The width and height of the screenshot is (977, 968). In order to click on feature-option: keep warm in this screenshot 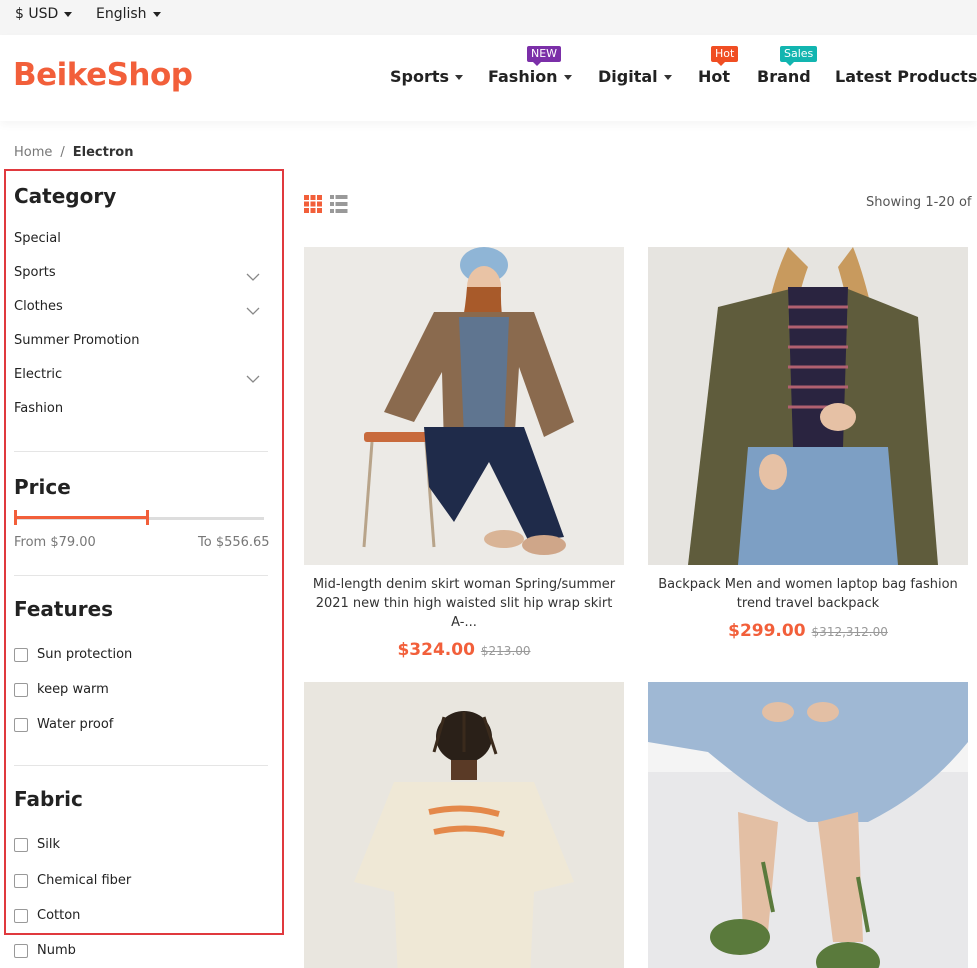, I will do `click(61, 689)`.